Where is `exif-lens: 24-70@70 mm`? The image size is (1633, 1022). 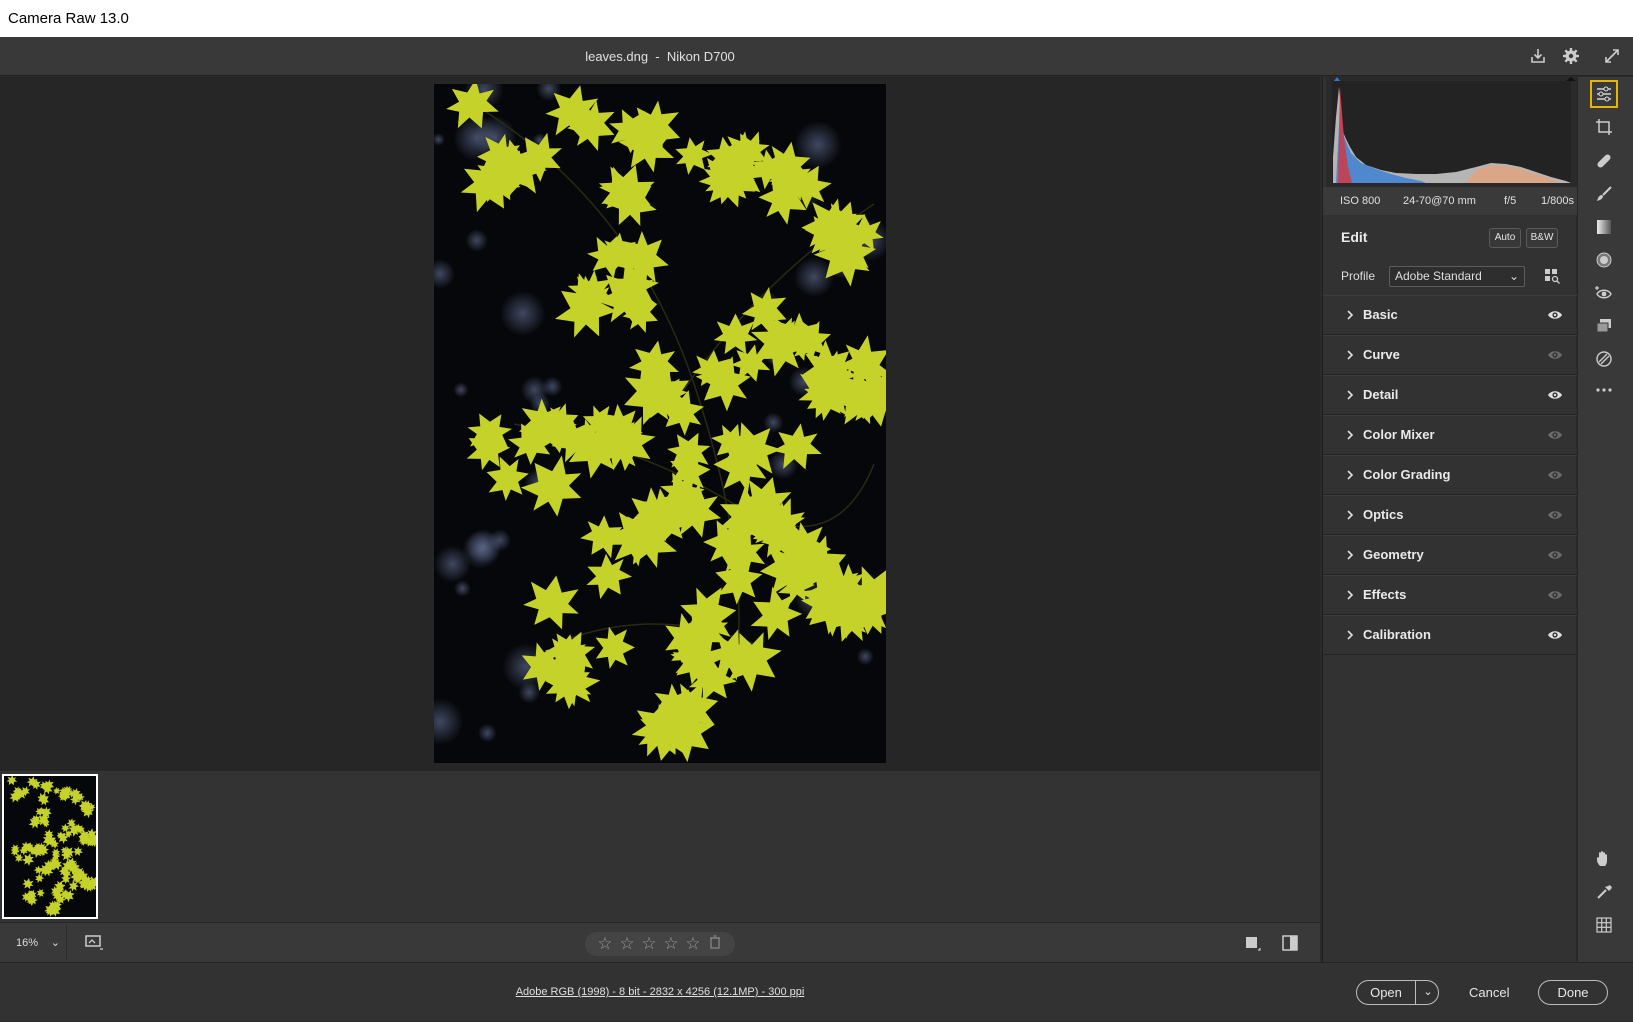 exif-lens: 24-70@70 mm is located at coordinates (1439, 201).